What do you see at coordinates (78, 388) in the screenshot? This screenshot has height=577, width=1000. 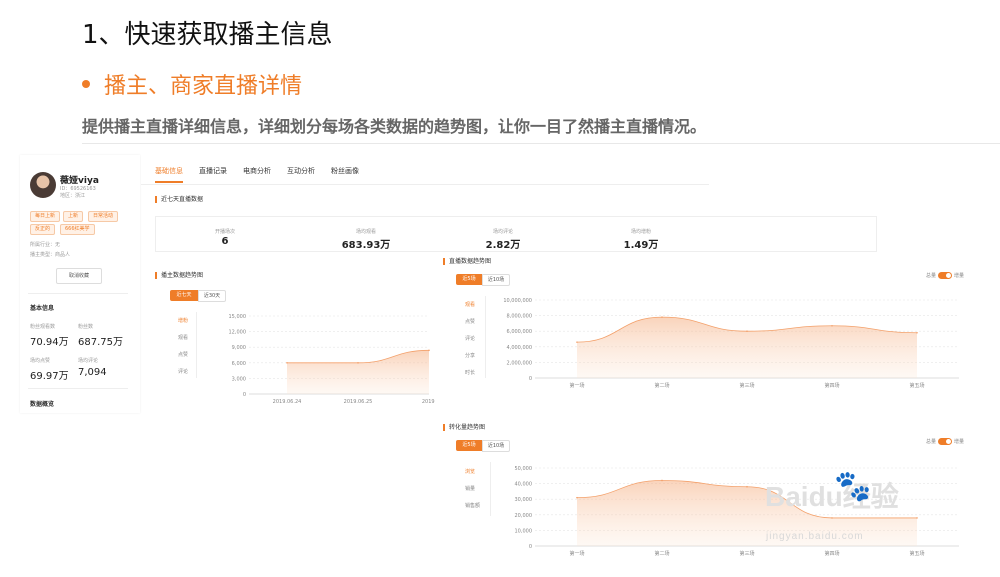 I see `stats-divider` at bounding box center [78, 388].